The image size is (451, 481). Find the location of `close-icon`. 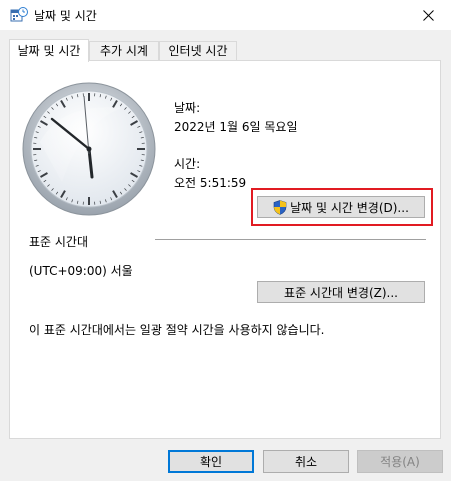

close-icon is located at coordinates (428, 15).